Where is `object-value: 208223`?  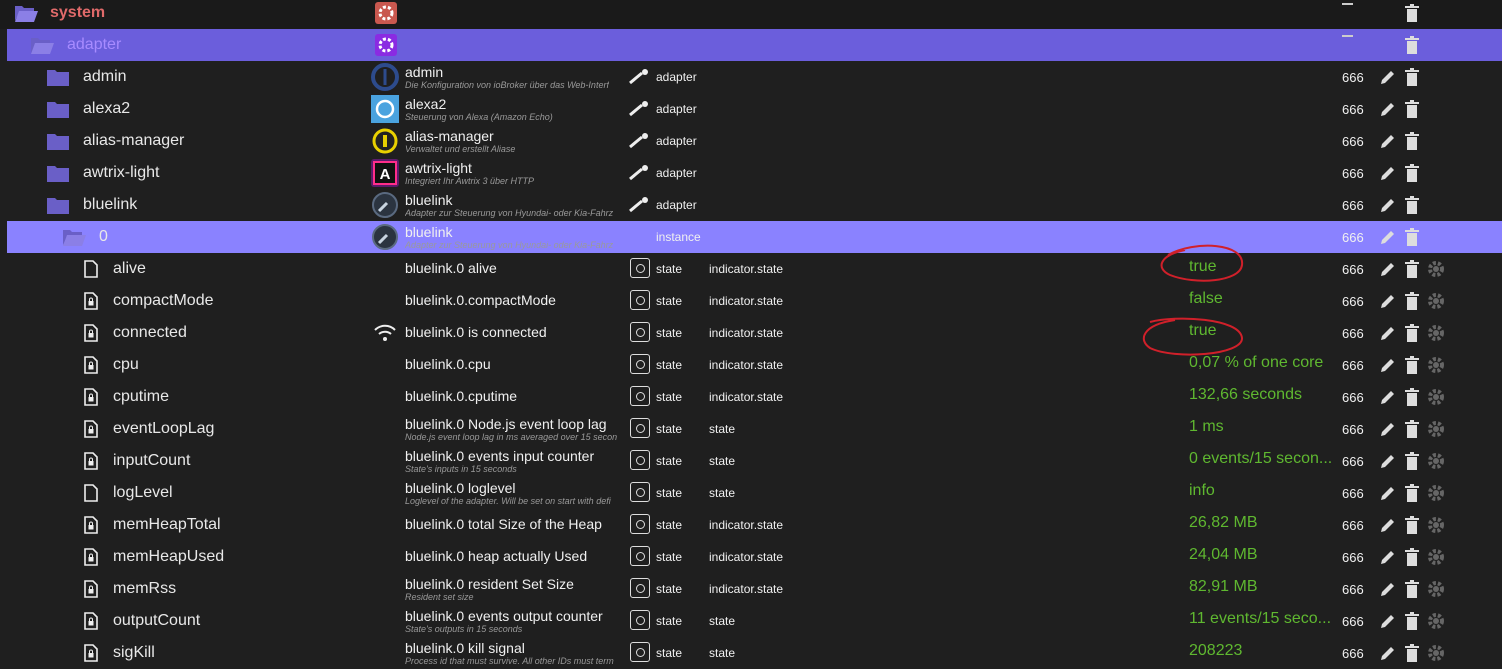 object-value: 208223 is located at coordinates (1215, 651).